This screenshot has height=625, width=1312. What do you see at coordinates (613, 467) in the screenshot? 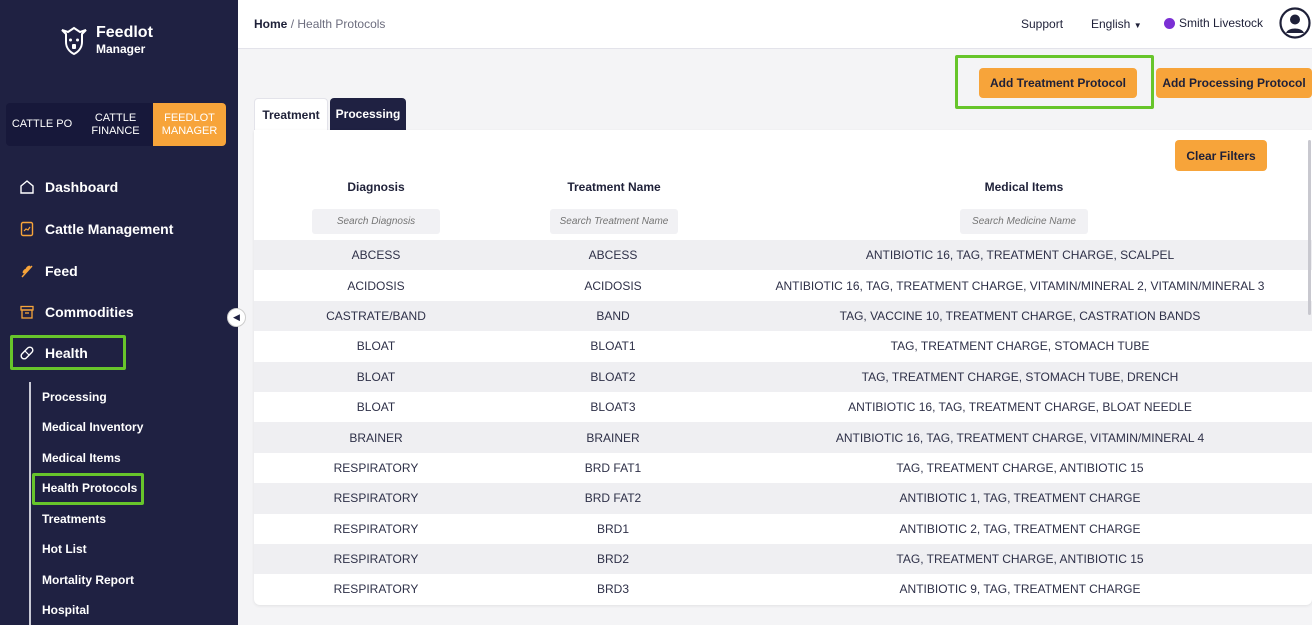
I see `cell-treatment-name: BRD FAT1` at bounding box center [613, 467].